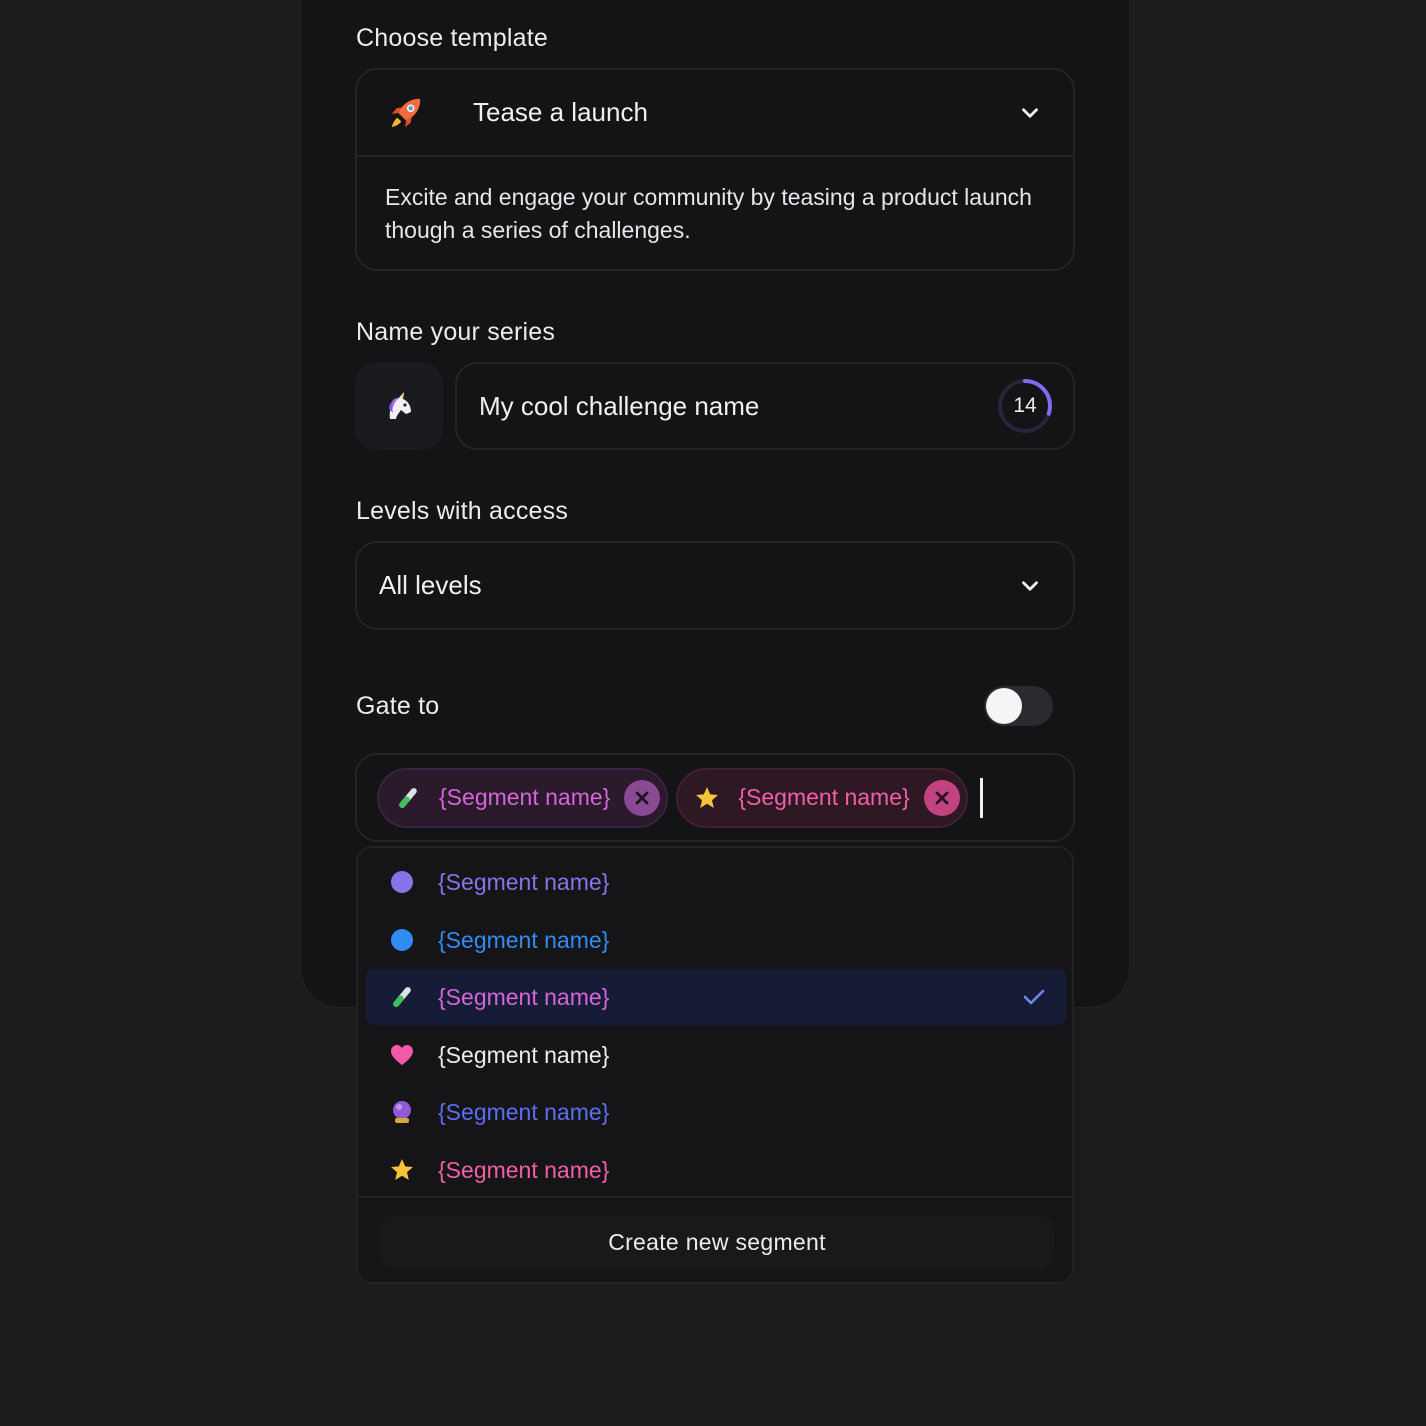 The image size is (1426, 1426). Describe the element at coordinates (402, 940) in the screenshot. I see `blue-dot-icon` at that location.